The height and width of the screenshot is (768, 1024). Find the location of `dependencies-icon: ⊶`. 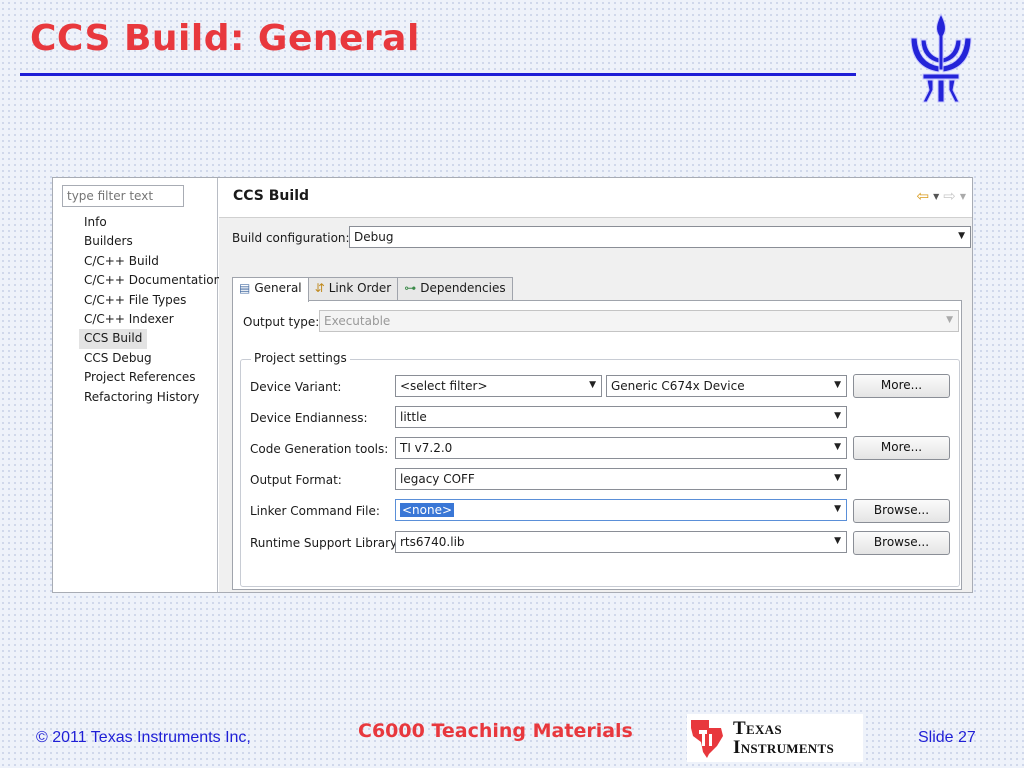

dependencies-icon: ⊶ is located at coordinates (410, 288).